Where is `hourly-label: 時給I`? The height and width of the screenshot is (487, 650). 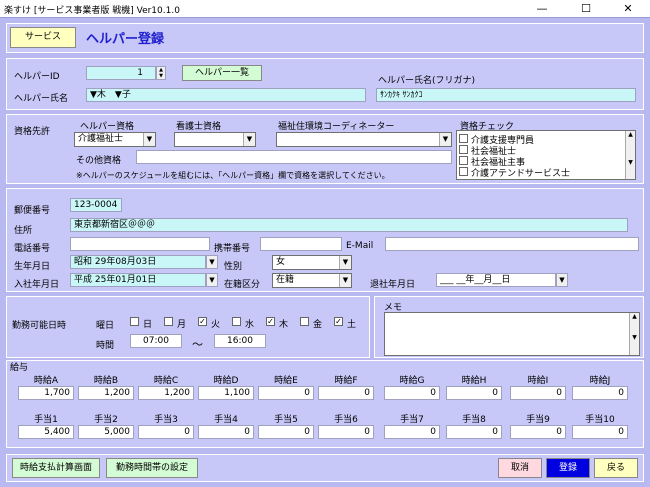 hourly-label: 時給I is located at coordinates (538, 381).